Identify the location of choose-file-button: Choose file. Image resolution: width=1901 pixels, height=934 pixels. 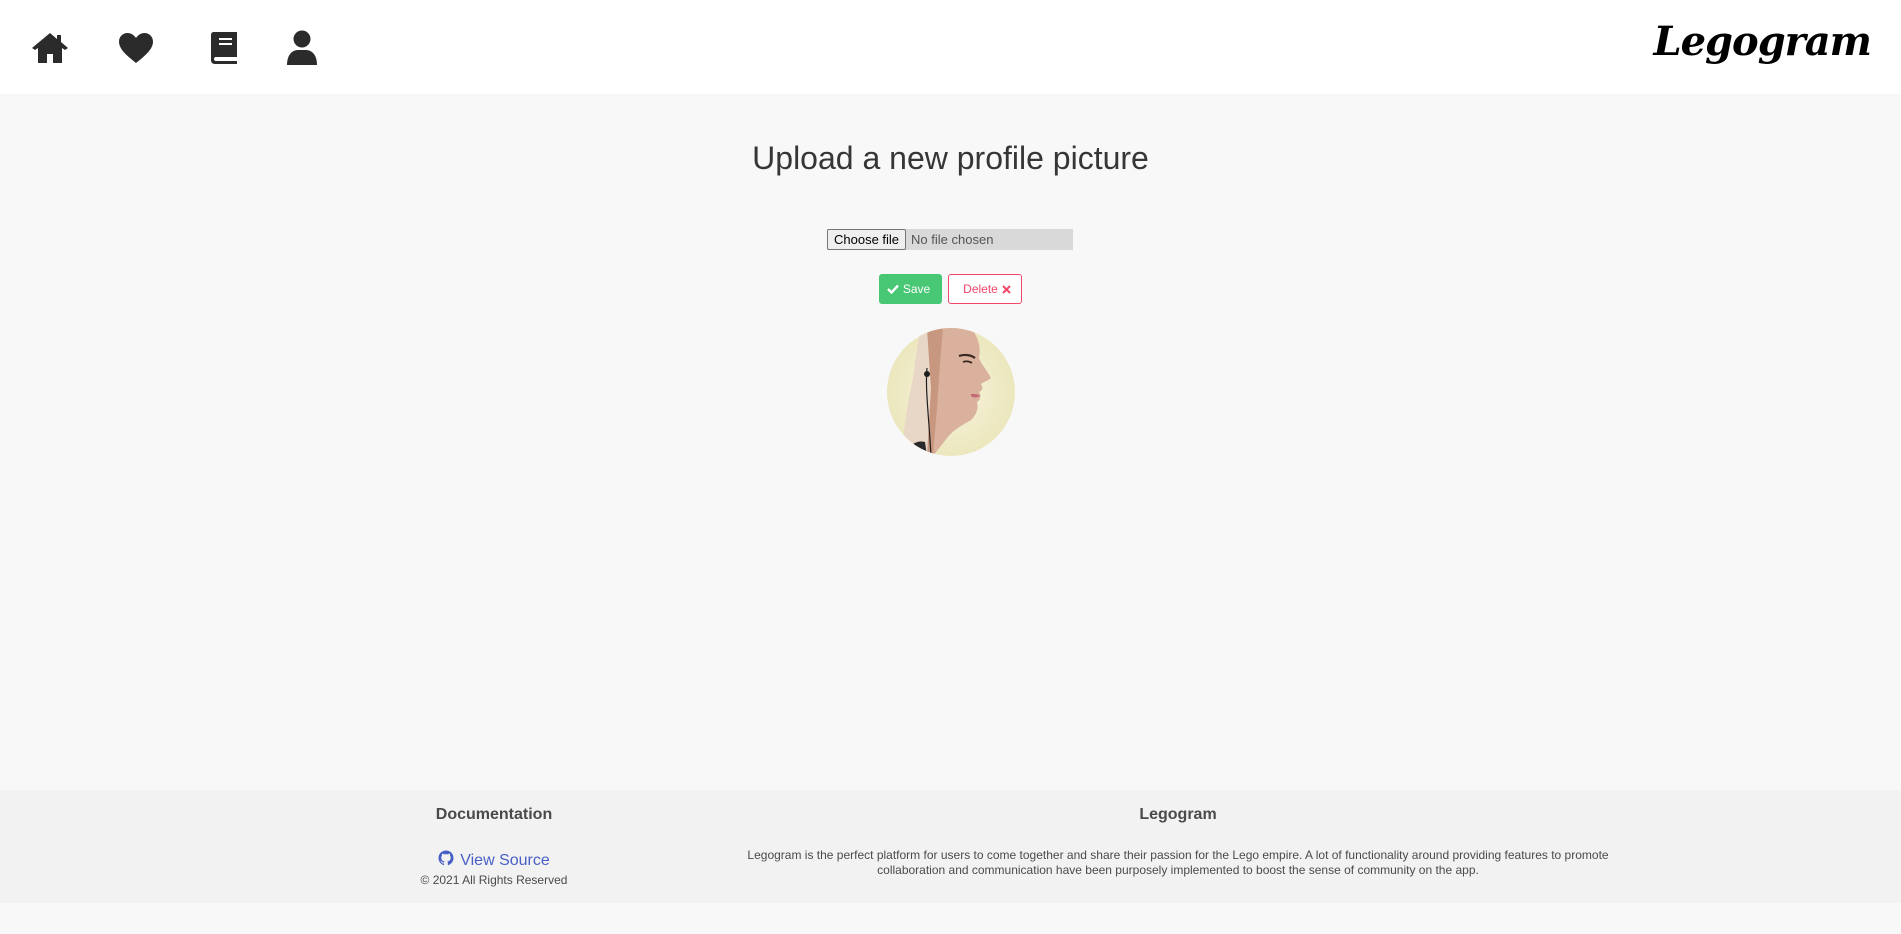
(867, 239).